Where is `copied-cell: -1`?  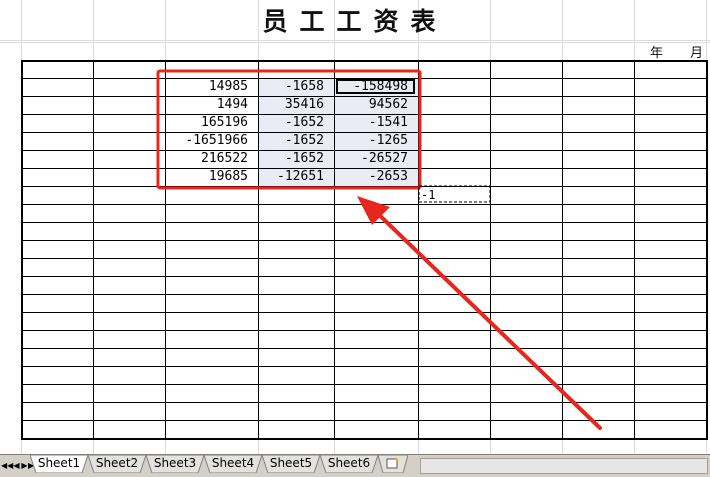 copied-cell: -1 is located at coordinates (451, 195).